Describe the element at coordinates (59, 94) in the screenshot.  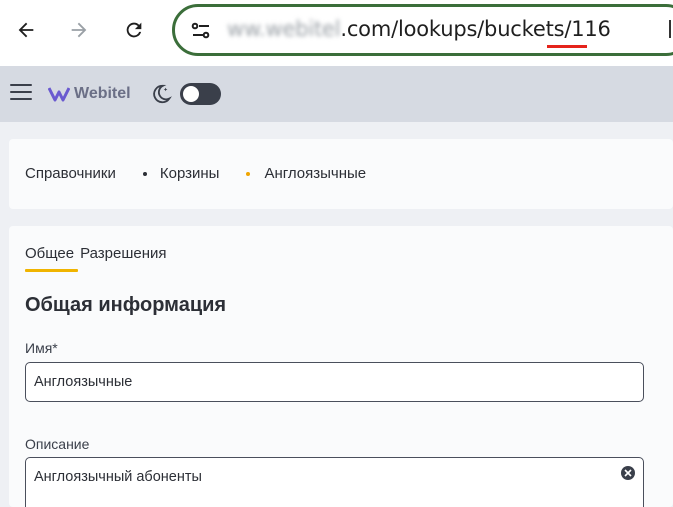
I see `webitel-logo-icon` at that location.